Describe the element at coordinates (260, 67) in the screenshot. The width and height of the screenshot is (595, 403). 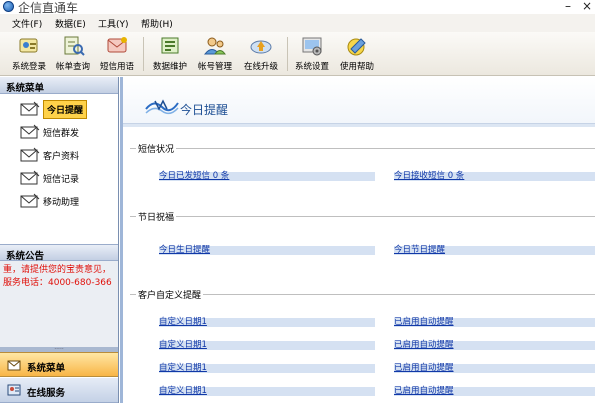
I see `online-upgrade-label: 在线升级` at that location.